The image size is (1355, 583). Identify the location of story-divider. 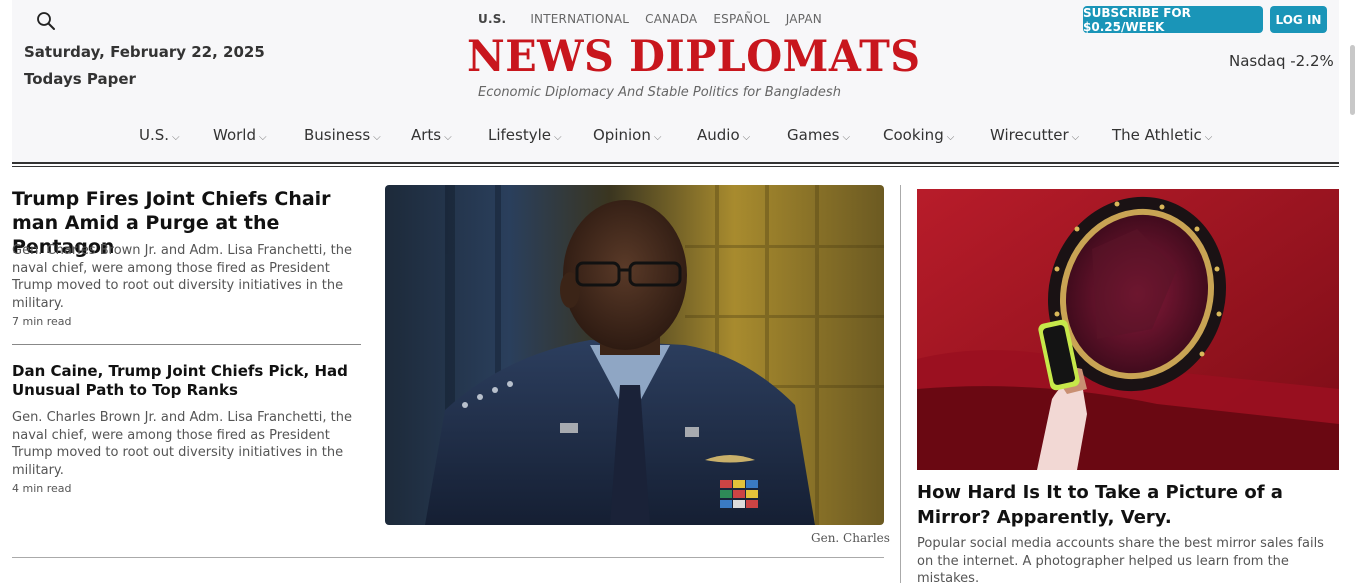
(186, 344).